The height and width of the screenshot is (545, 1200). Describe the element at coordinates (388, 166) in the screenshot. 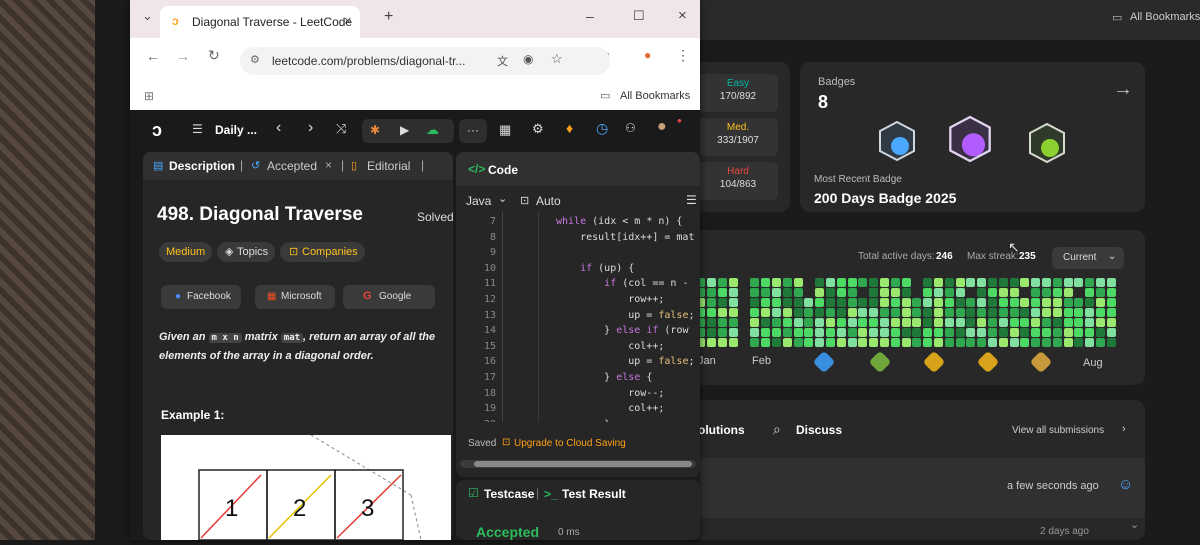

I see `tab-editorial: Editorial` at that location.